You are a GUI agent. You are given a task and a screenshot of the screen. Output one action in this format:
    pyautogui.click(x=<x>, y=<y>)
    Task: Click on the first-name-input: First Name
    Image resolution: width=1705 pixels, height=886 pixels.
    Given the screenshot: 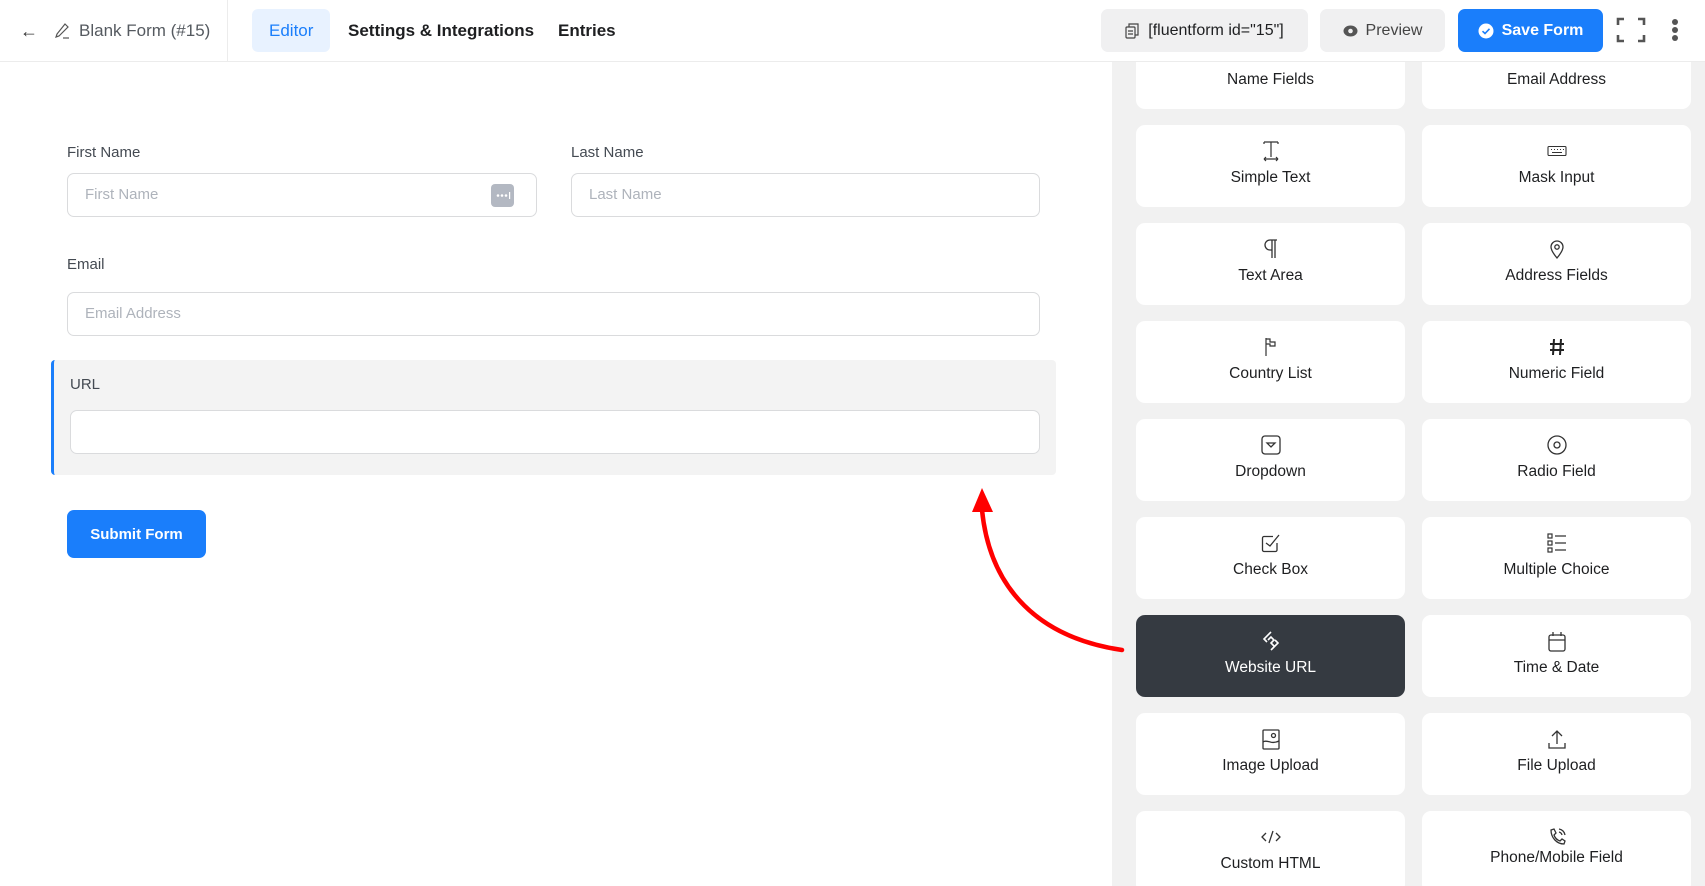 What is the action you would take?
    pyautogui.click(x=302, y=195)
    